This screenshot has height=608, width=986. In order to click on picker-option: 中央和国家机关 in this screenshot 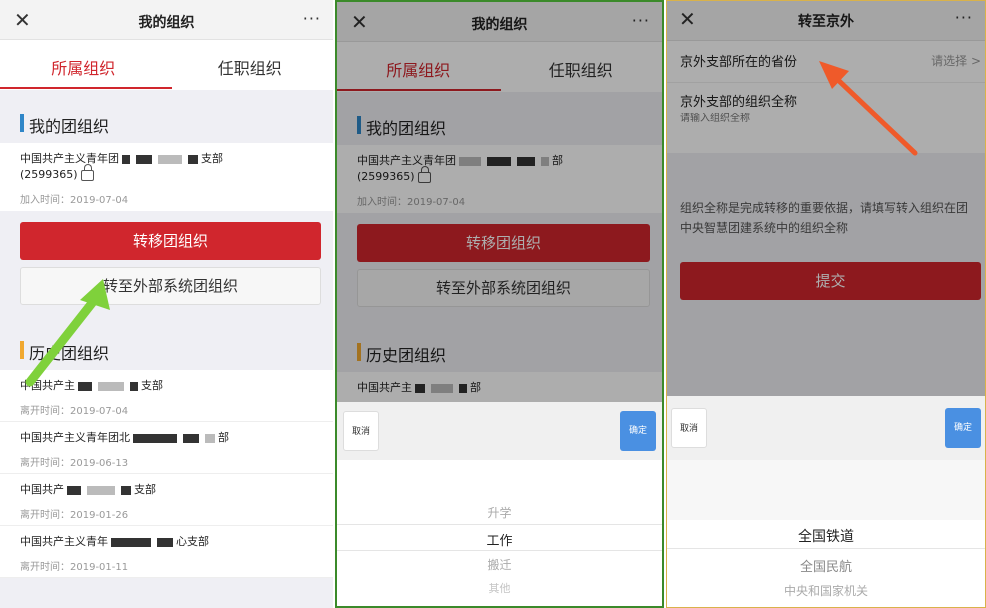, I will do `click(826, 590)`.